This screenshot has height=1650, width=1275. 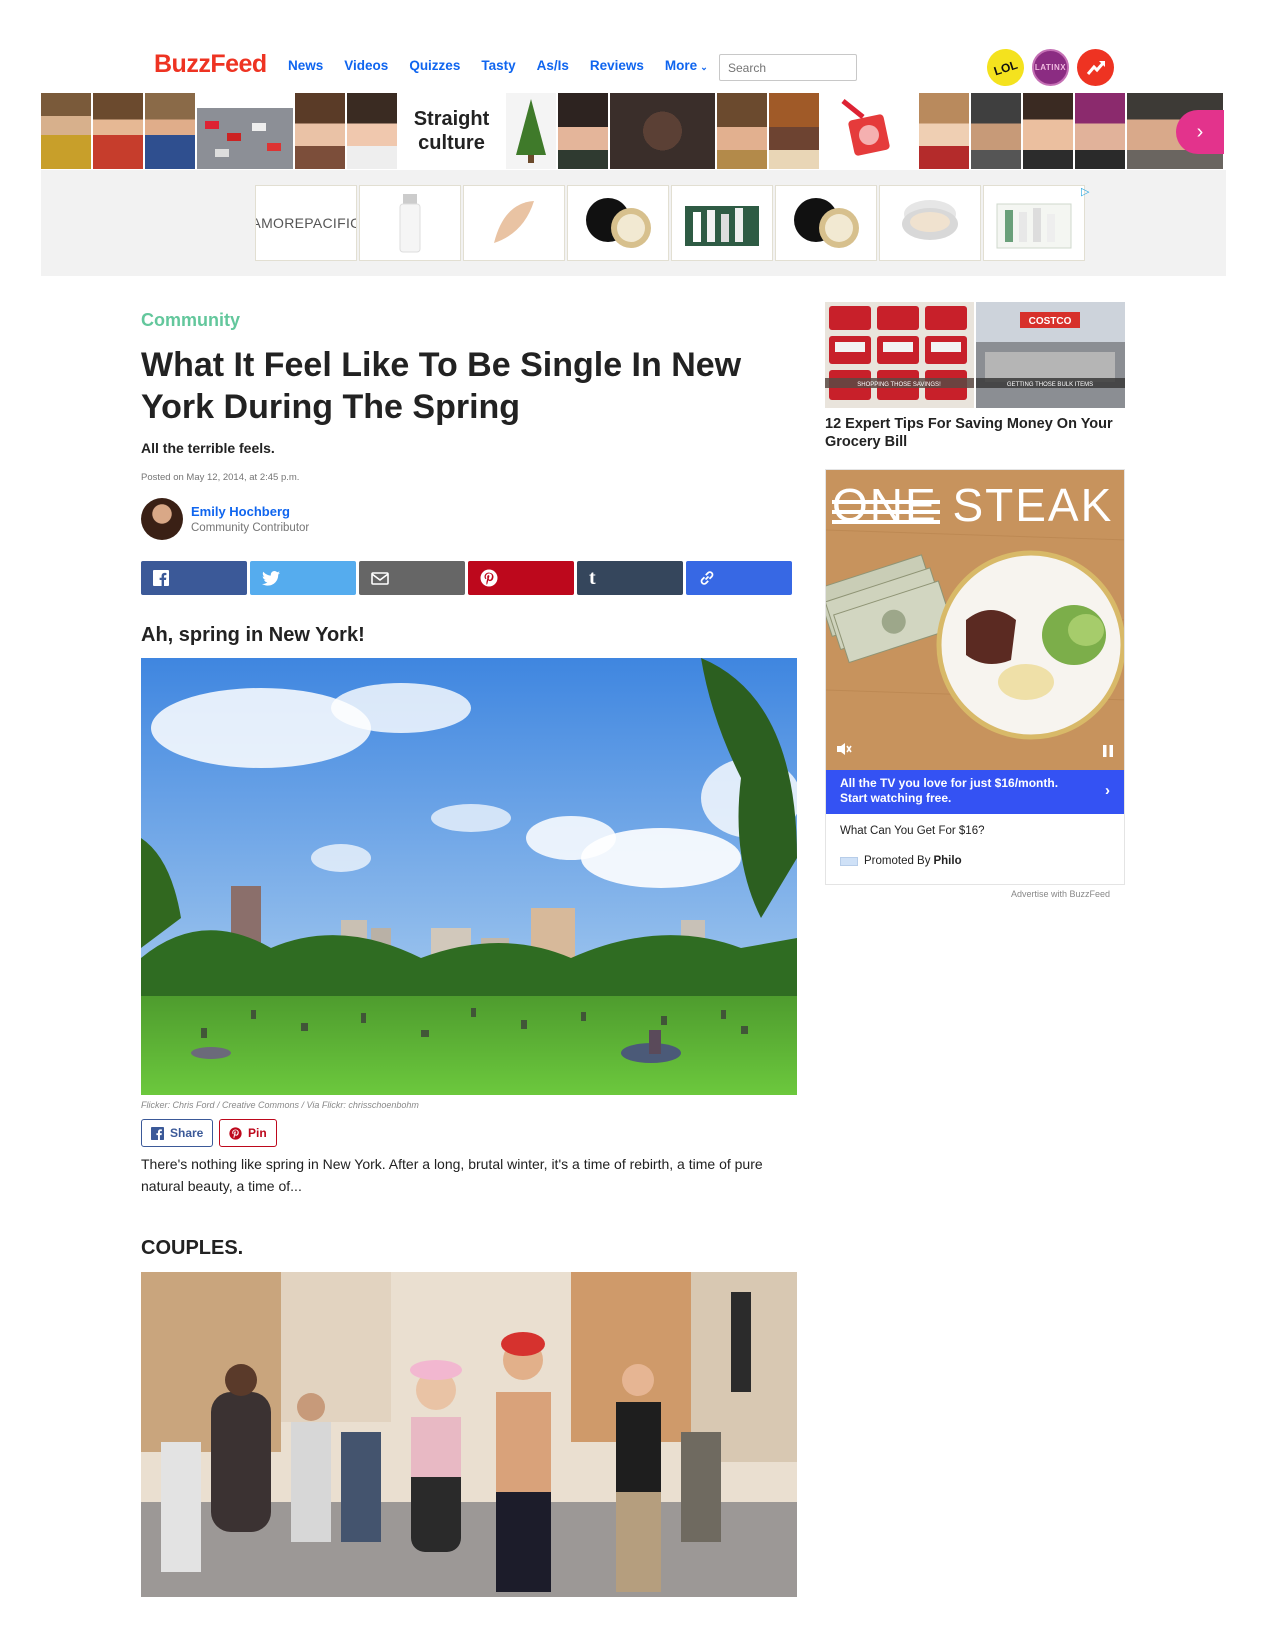 I want to click on play-triangle-icon: ▷, so click(x=1085, y=191).